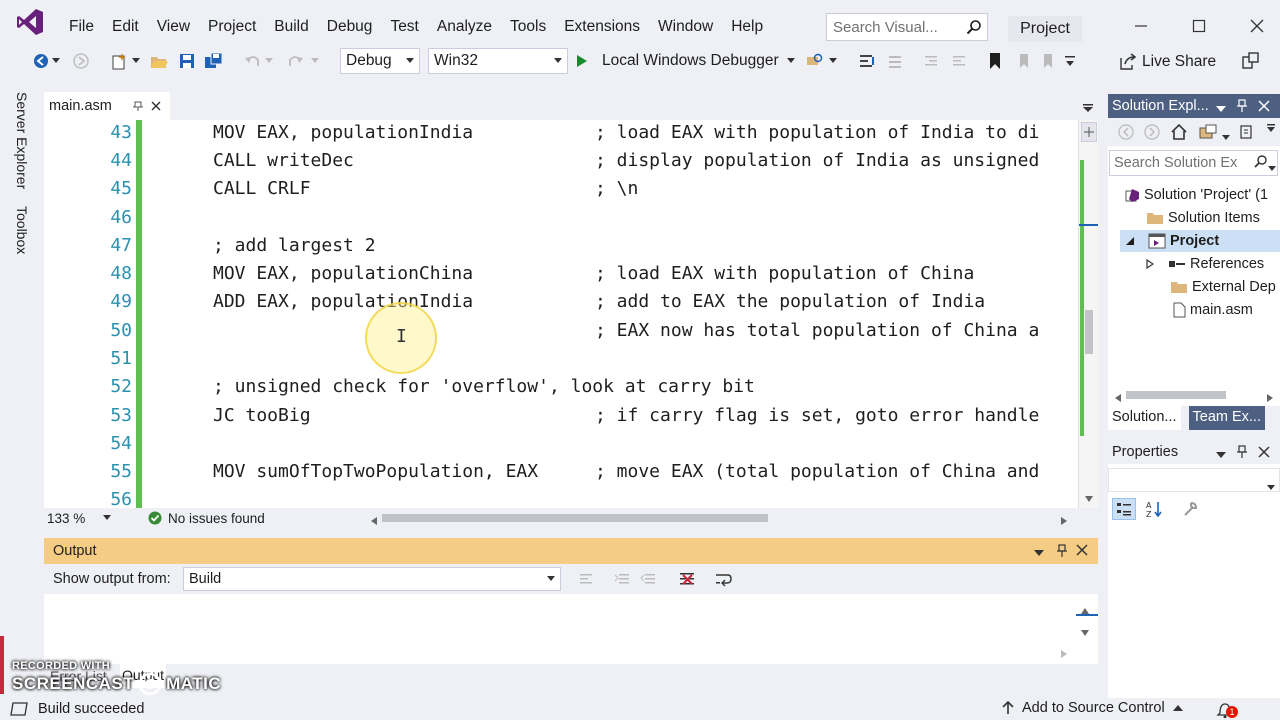 The width and height of the screenshot is (1280, 720). What do you see at coordinates (1092, 708) in the screenshot?
I see `add-to-source-control-button: Add to Source Control` at bounding box center [1092, 708].